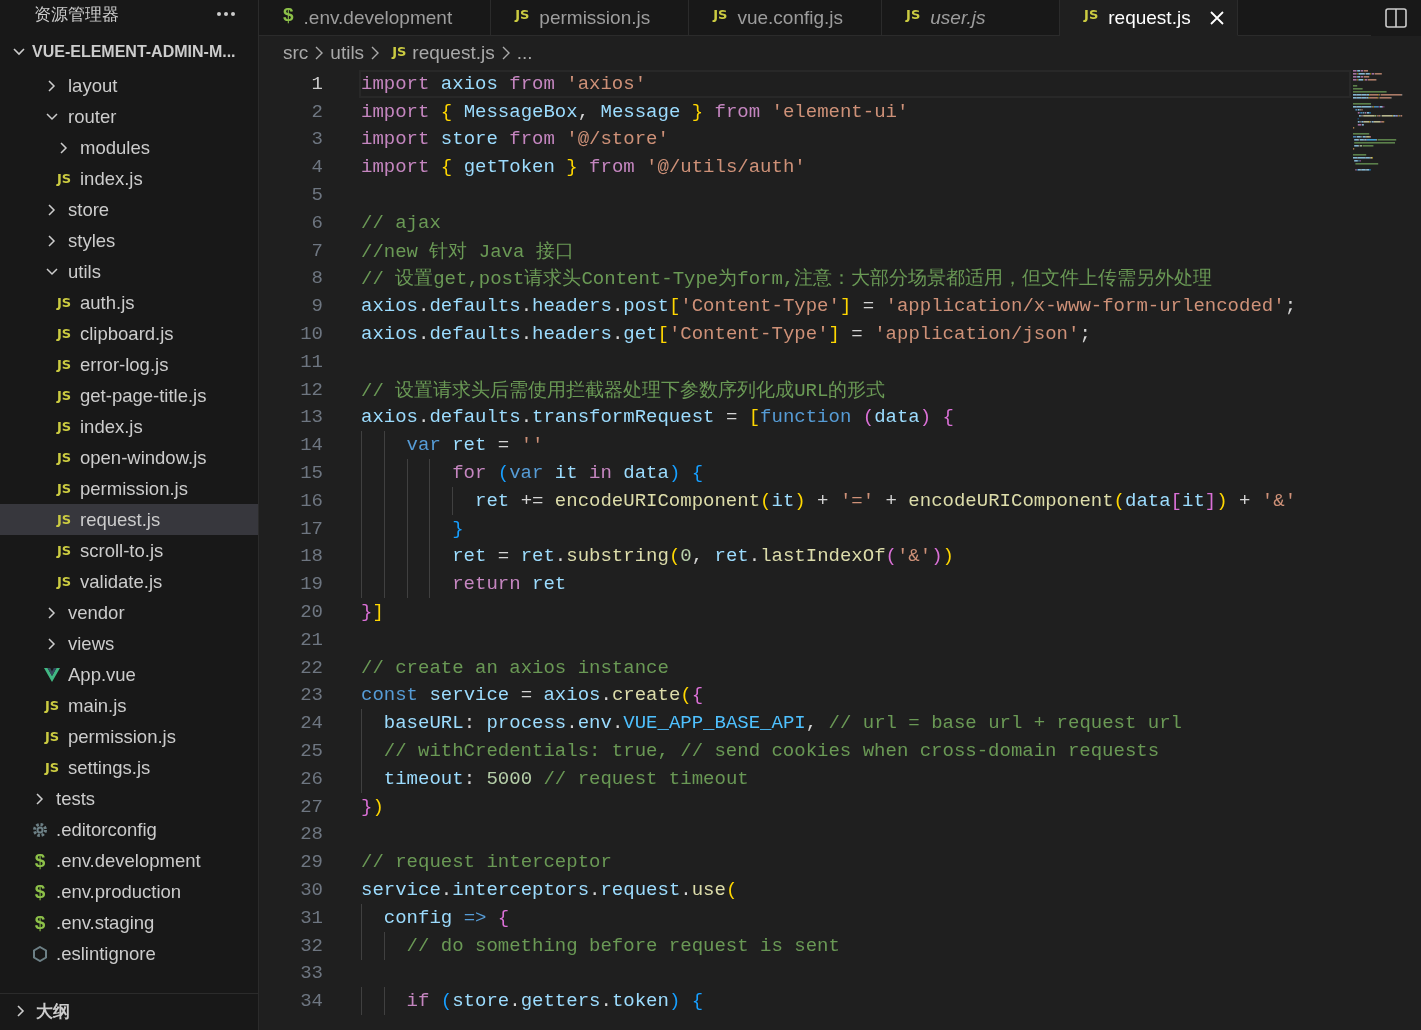 The height and width of the screenshot is (1030, 1421). Describe the element at coordinates (971, 18) in the screenshot. I see `editor-tab: JS user.js` at that location.